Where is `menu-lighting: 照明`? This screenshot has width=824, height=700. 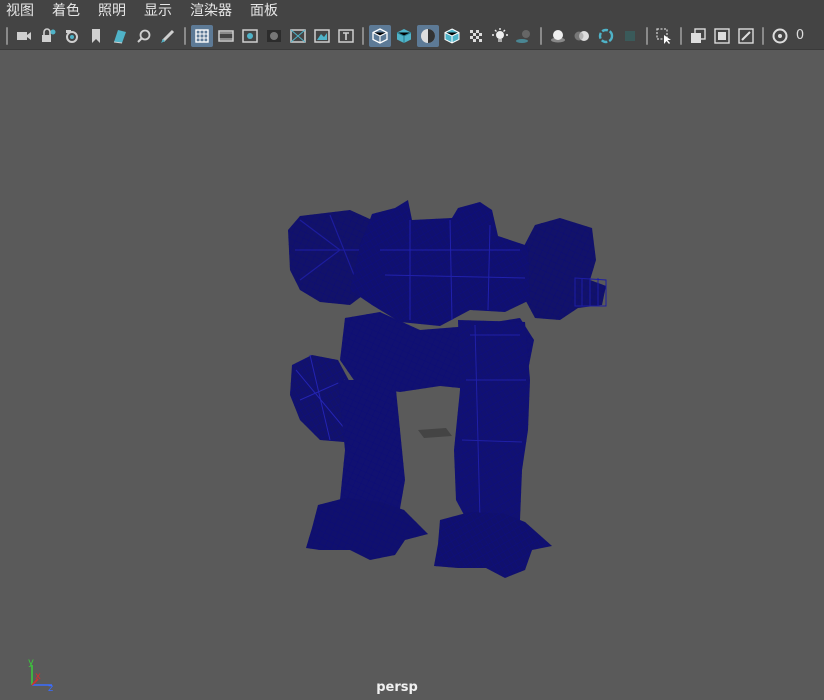 menu-lighting: 照明 is located at coordinates (112, 11).